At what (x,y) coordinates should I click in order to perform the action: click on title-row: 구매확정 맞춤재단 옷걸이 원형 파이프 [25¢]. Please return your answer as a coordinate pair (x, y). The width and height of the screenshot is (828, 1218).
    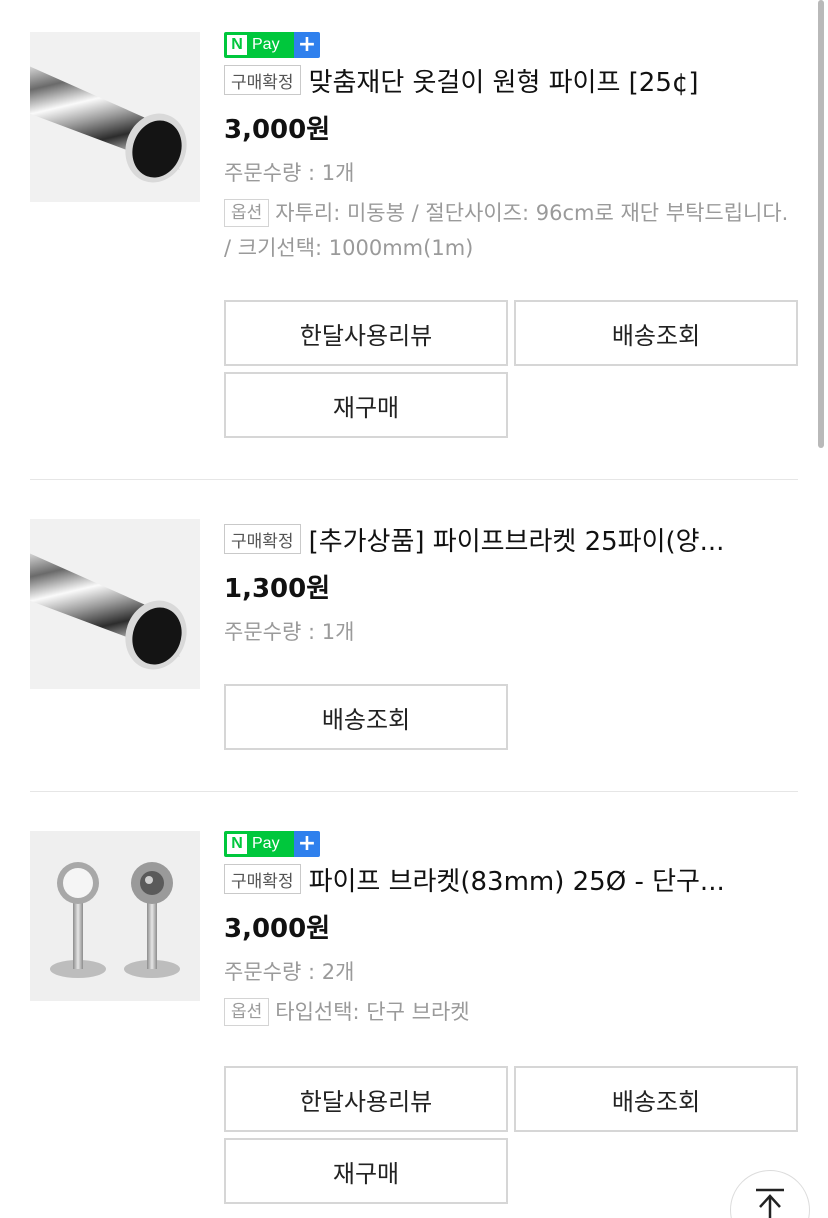
    Looking at the image, I should click on (511, 80).